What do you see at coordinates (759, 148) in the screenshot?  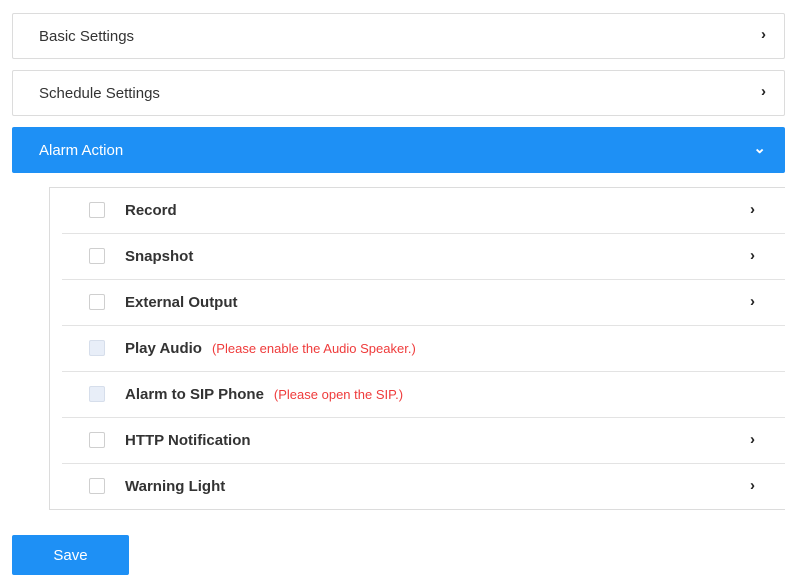 I see `chevron-down-icon: ⌄` at bounding box center [759, 148].